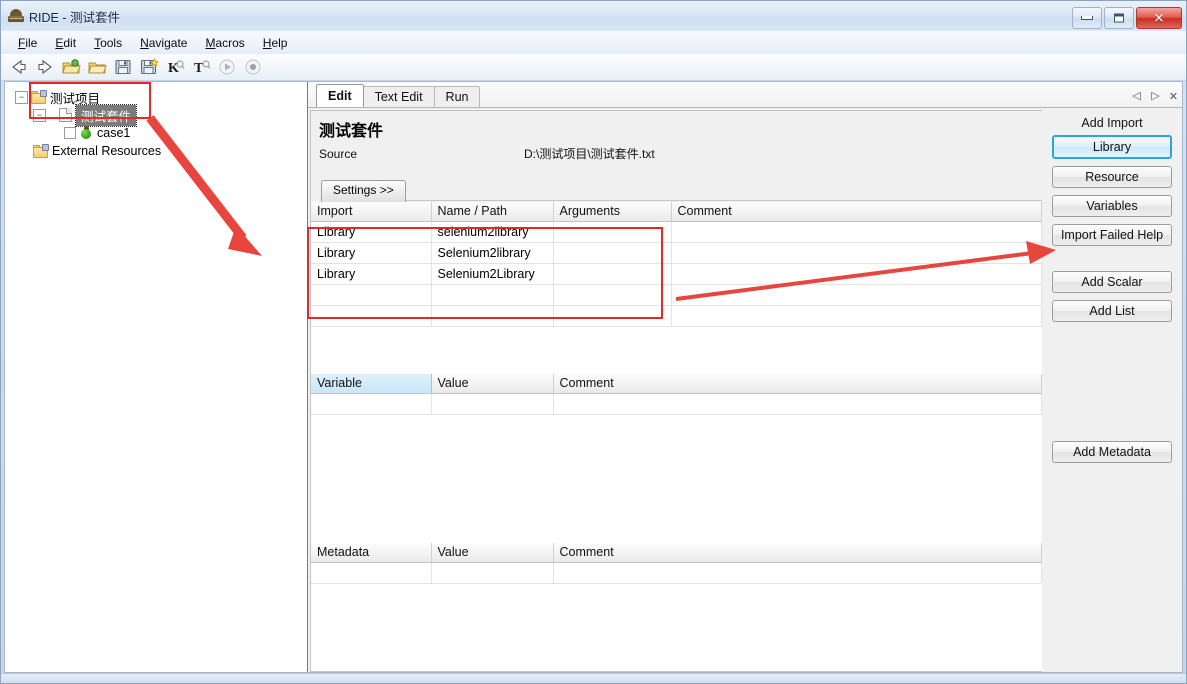 The image size is (1187, 684). Describe the element at coordinates (492, 212) in the screenshot. I see `imports-col-name-path: Name / Path` at that location.